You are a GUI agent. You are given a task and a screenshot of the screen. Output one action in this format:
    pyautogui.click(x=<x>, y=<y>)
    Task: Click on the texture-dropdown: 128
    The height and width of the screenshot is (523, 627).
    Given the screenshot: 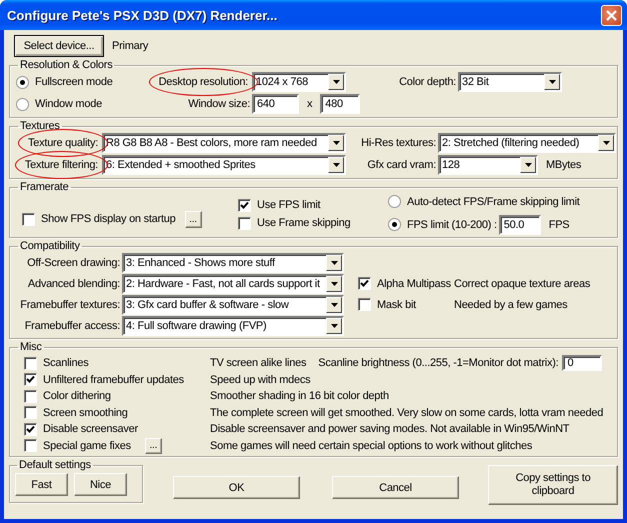 What is the action you would take?
    pyautogui.click(x=488, y=165)
    